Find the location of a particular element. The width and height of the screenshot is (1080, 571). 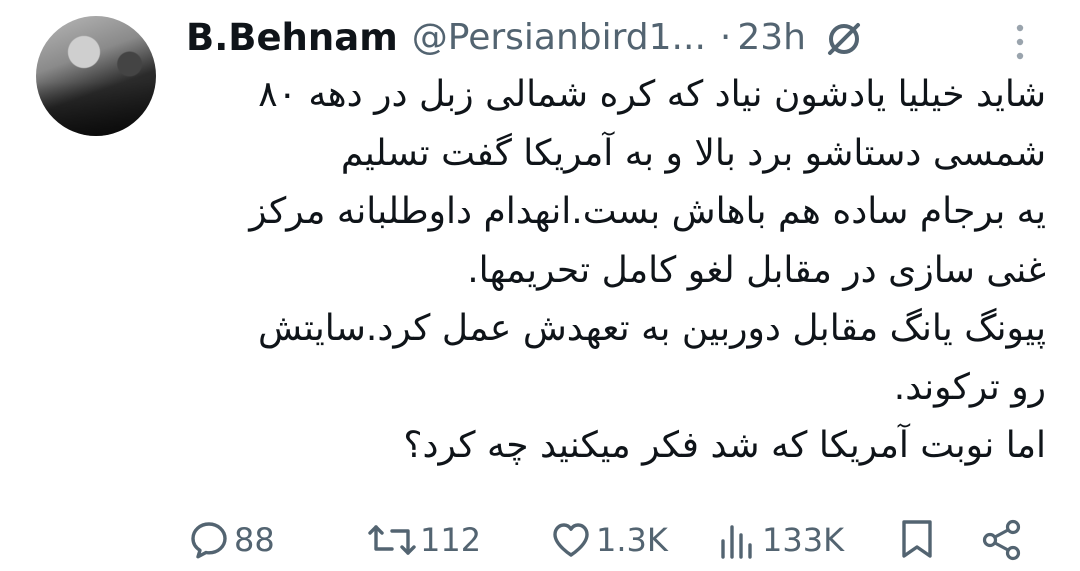

views-count: 133K is located at coordinates (803, 540).